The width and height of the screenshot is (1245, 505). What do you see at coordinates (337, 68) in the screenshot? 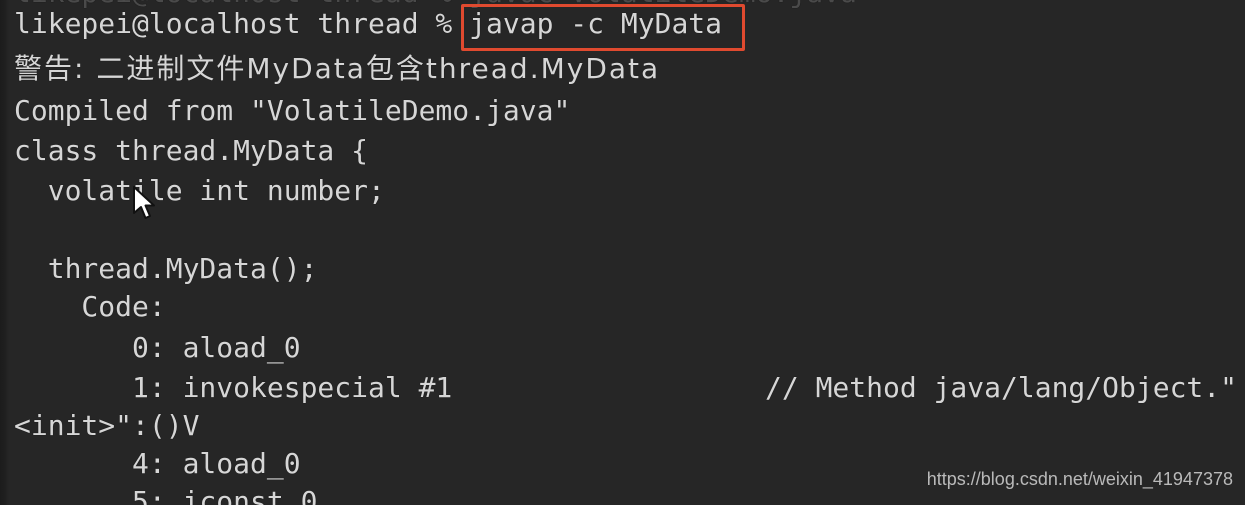
I see `terminal-line-warning: 警告: 二进制文件MyData包含thread.MyData` at bounding box center [337, 68].